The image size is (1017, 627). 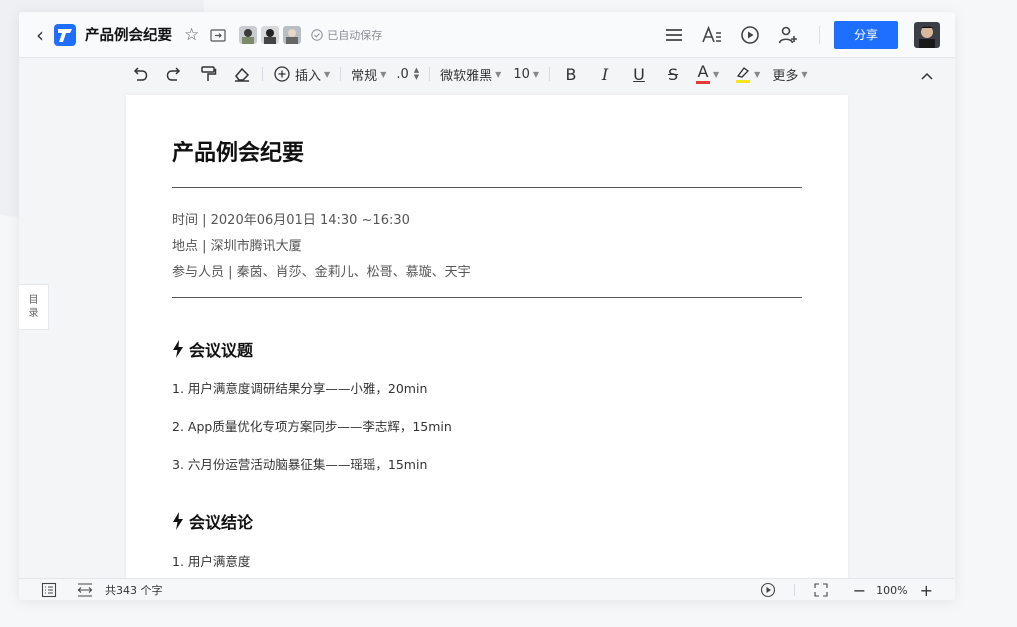 What do you see at coordinates (218, 35) in the screenshot?
I see `move-to-folder-icon` at bounding box center [218, 35].